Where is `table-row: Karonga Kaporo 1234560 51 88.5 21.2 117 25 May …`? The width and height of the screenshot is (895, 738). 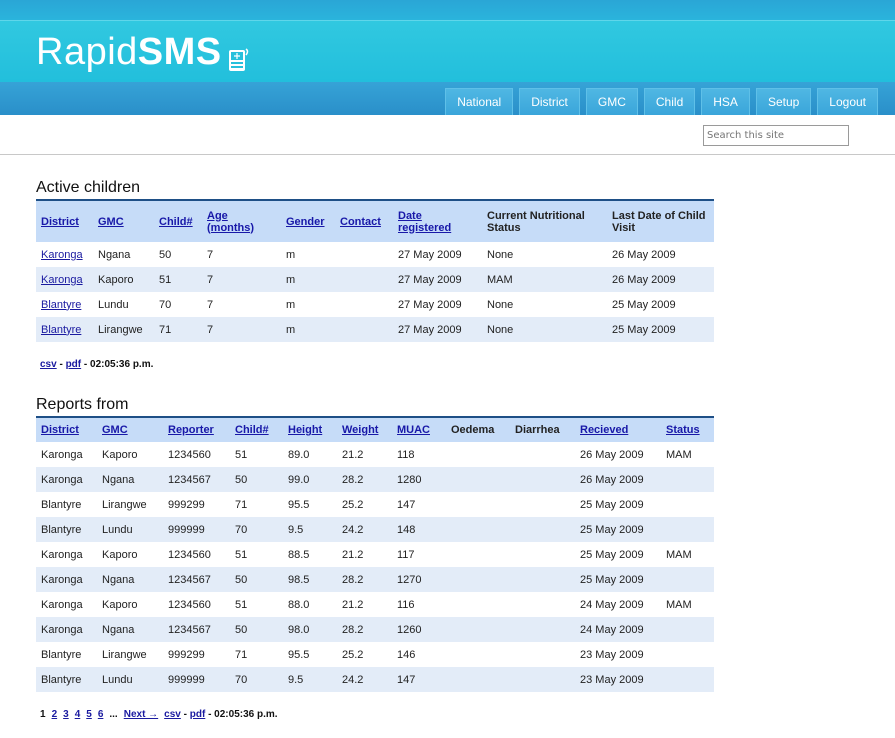 table-row: Karonga Kaporo 1234560 51 88.5 21.2 117 25 May … is located at coordinates (375, 554).